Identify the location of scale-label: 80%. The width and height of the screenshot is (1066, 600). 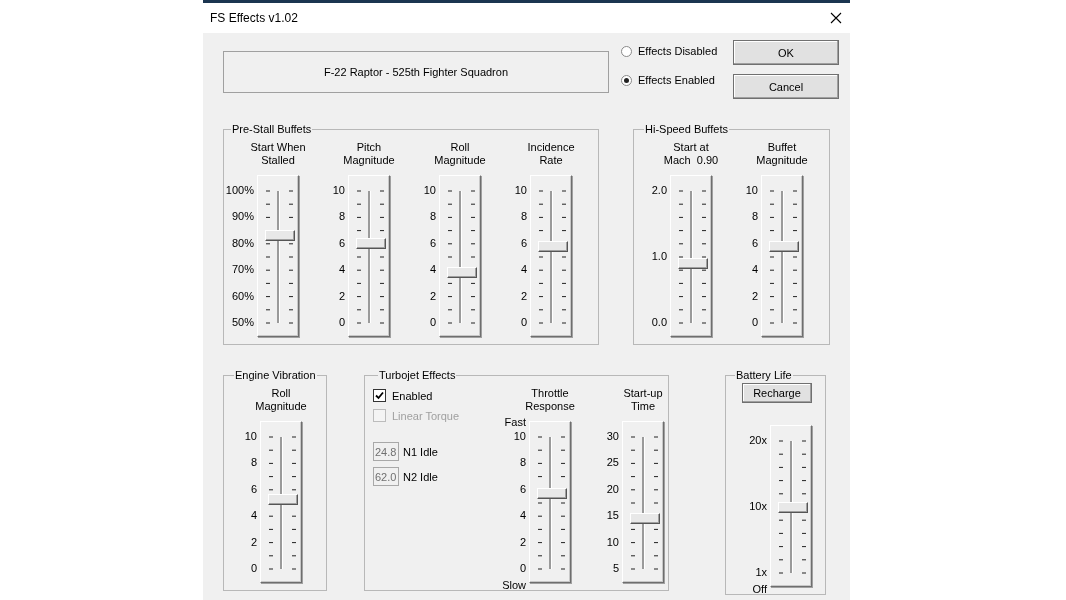
(242, 242).